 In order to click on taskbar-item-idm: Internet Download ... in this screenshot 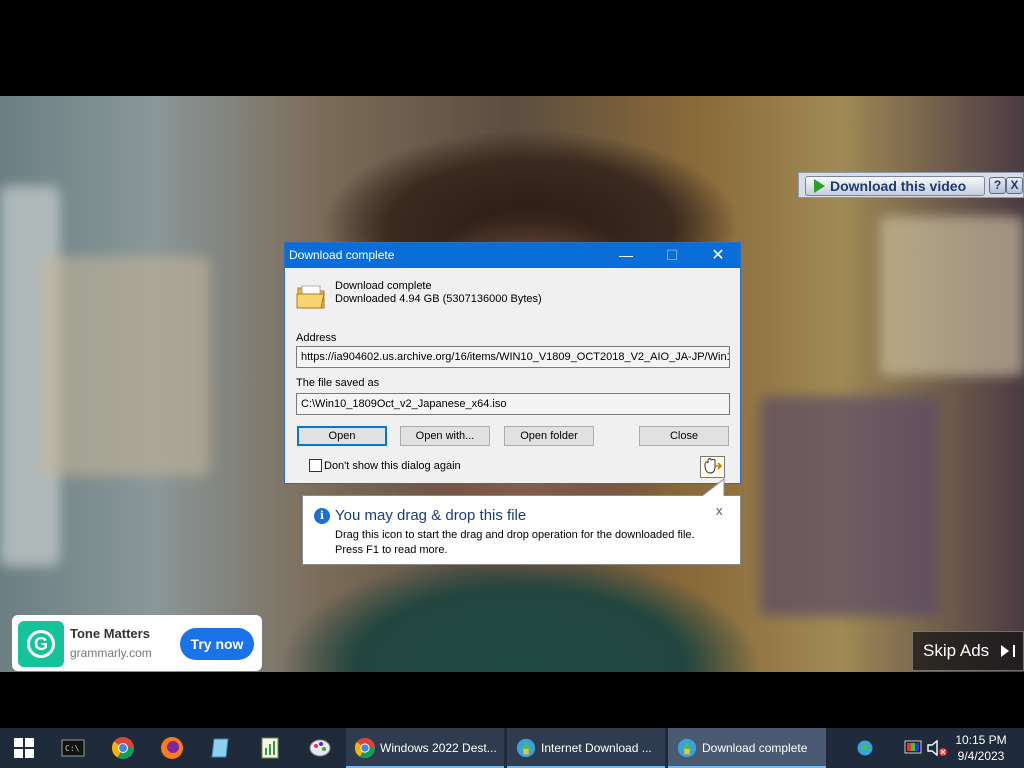, I will do `click(586, 748)`.